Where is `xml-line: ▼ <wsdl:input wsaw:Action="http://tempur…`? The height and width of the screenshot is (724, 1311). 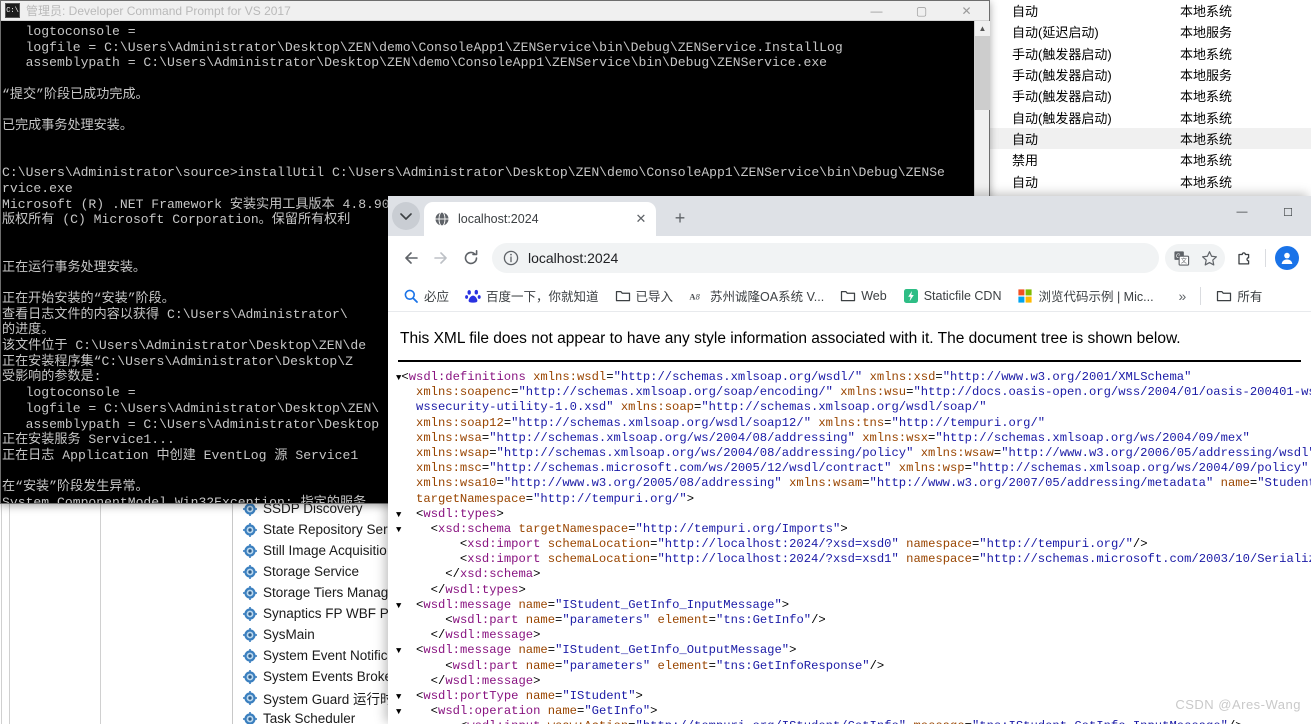 xml-line: ▼ <wsdl:input wsaw:Action="http://tempur… is located at coordinates (853, 721).